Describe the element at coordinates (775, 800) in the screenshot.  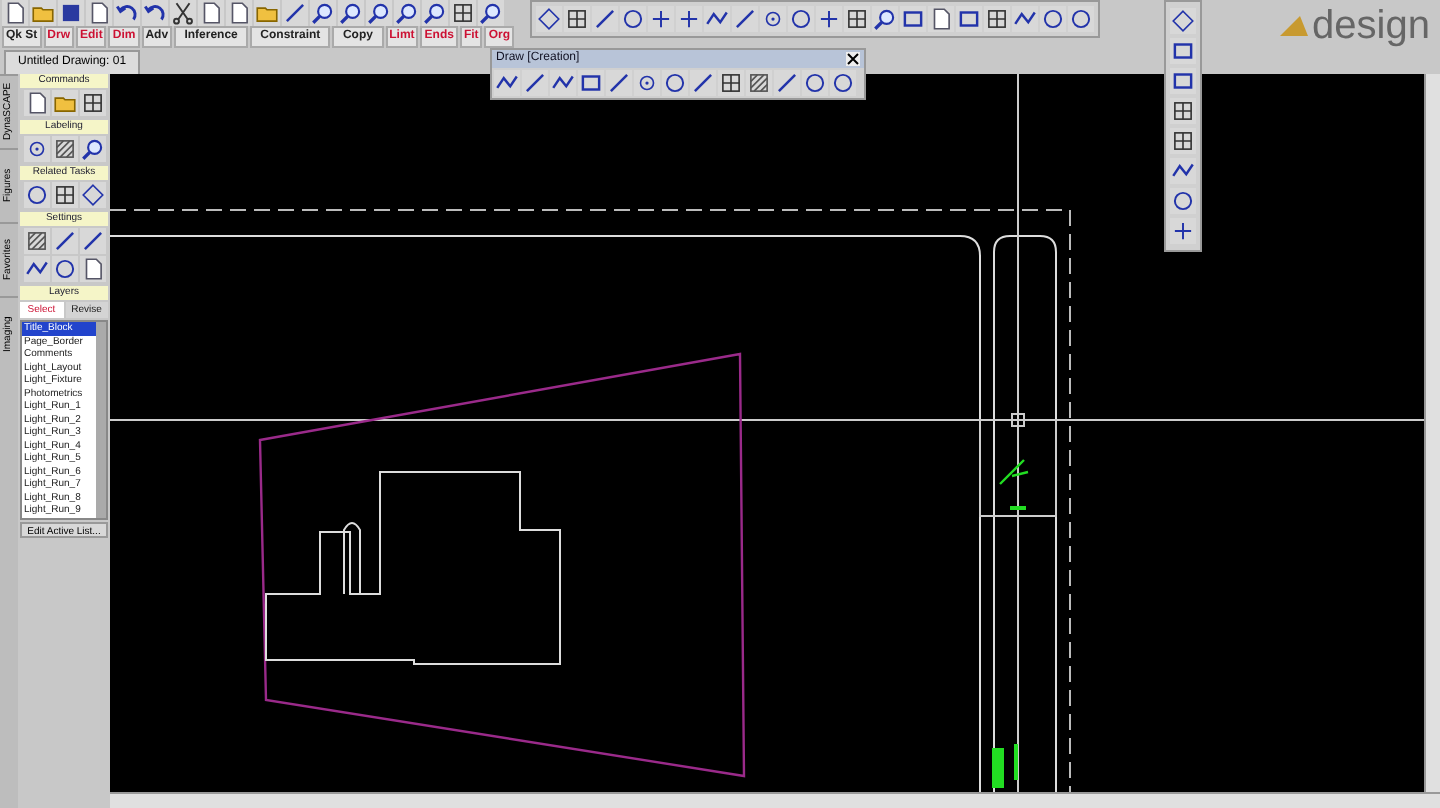
I see `horizontal-scrollbar` at that location.